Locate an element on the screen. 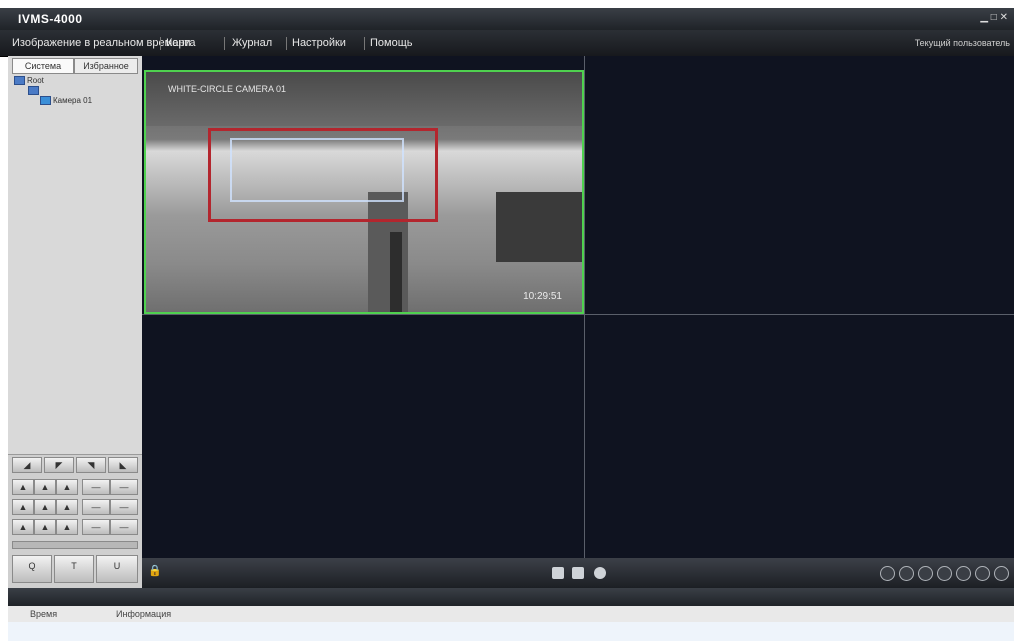 The image size is (1014, 641). folder-icon is located at coordinates (19, 81).